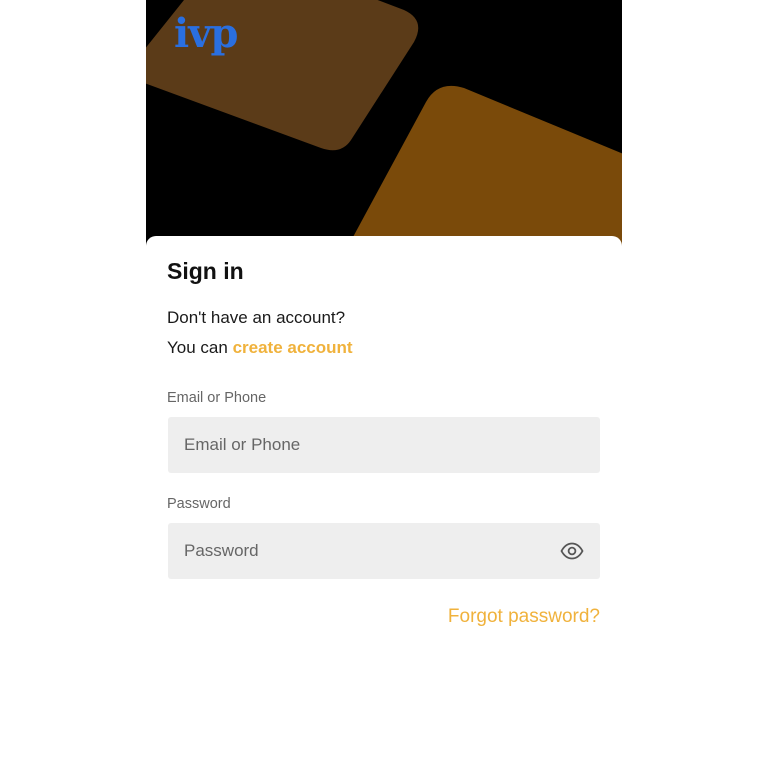 This screenshot has height=768, width=768. What do you see at coordinates (572, 551) in the screenshot?
I see `eye-icon` at bounding box center [572, 551].